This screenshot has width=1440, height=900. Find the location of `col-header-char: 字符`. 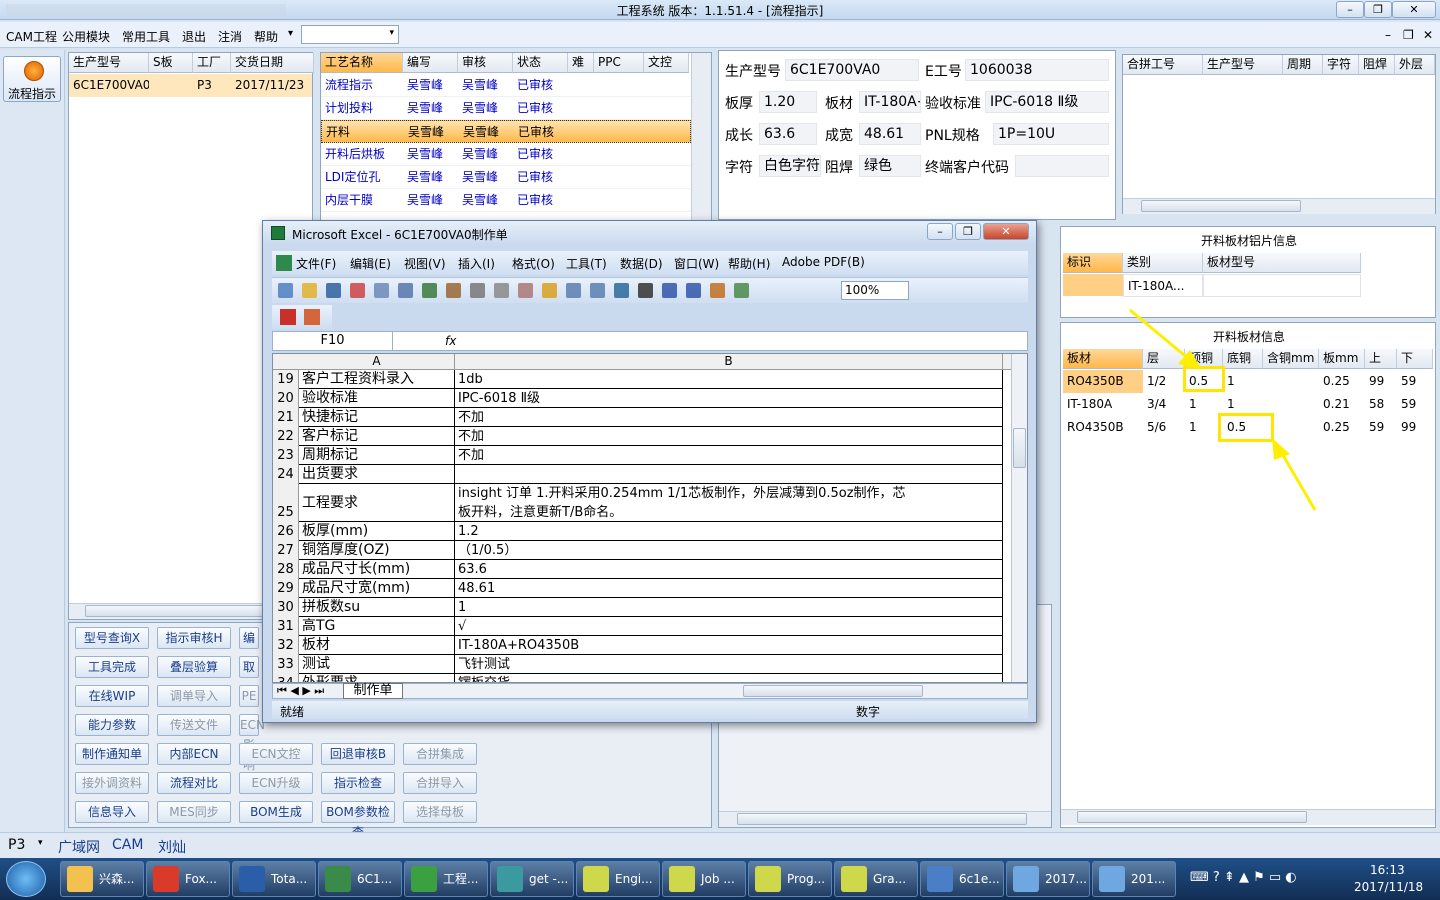

col-header-char: 字符 is located at coordinates (1341, 65).